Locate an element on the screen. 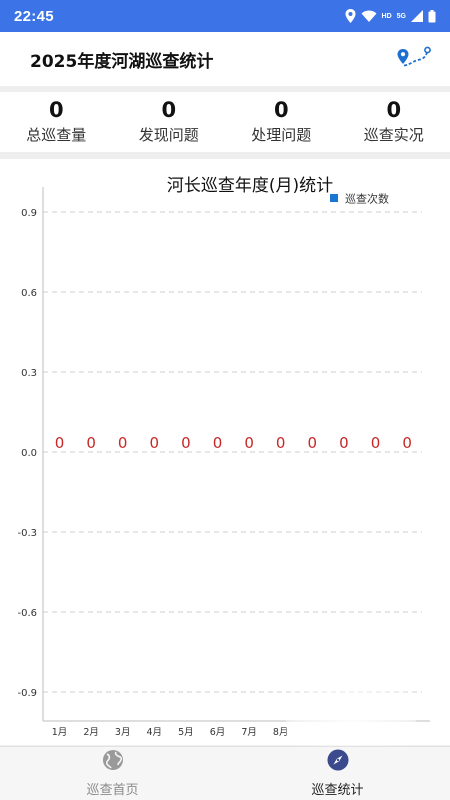  globe-icon is located at coordinates (113, 762).